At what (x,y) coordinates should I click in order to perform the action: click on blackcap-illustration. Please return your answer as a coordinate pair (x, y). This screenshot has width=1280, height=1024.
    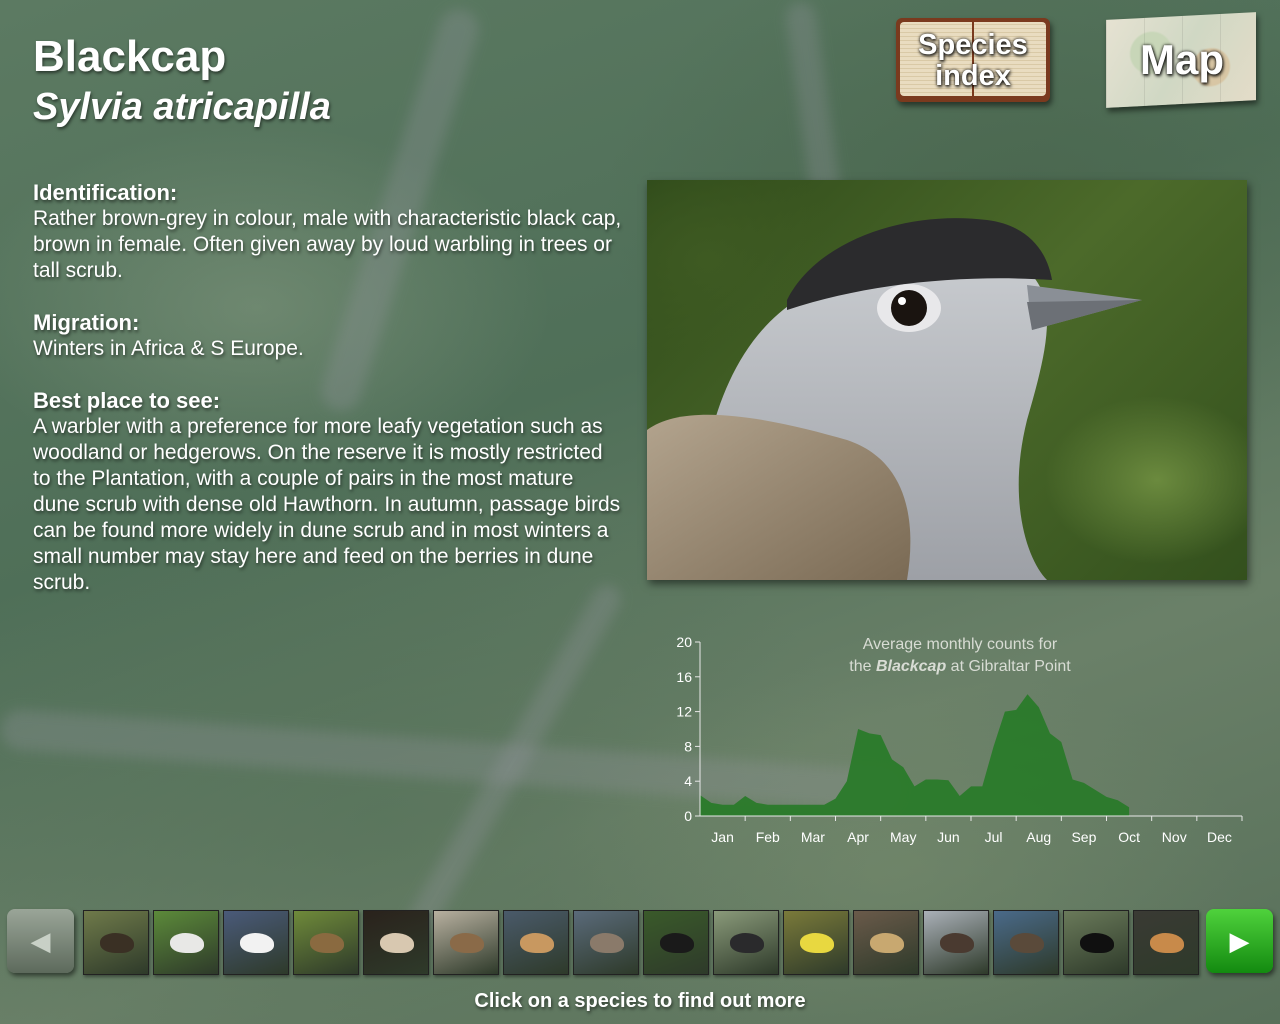
    Looking at the image, I should click on (894, 399).